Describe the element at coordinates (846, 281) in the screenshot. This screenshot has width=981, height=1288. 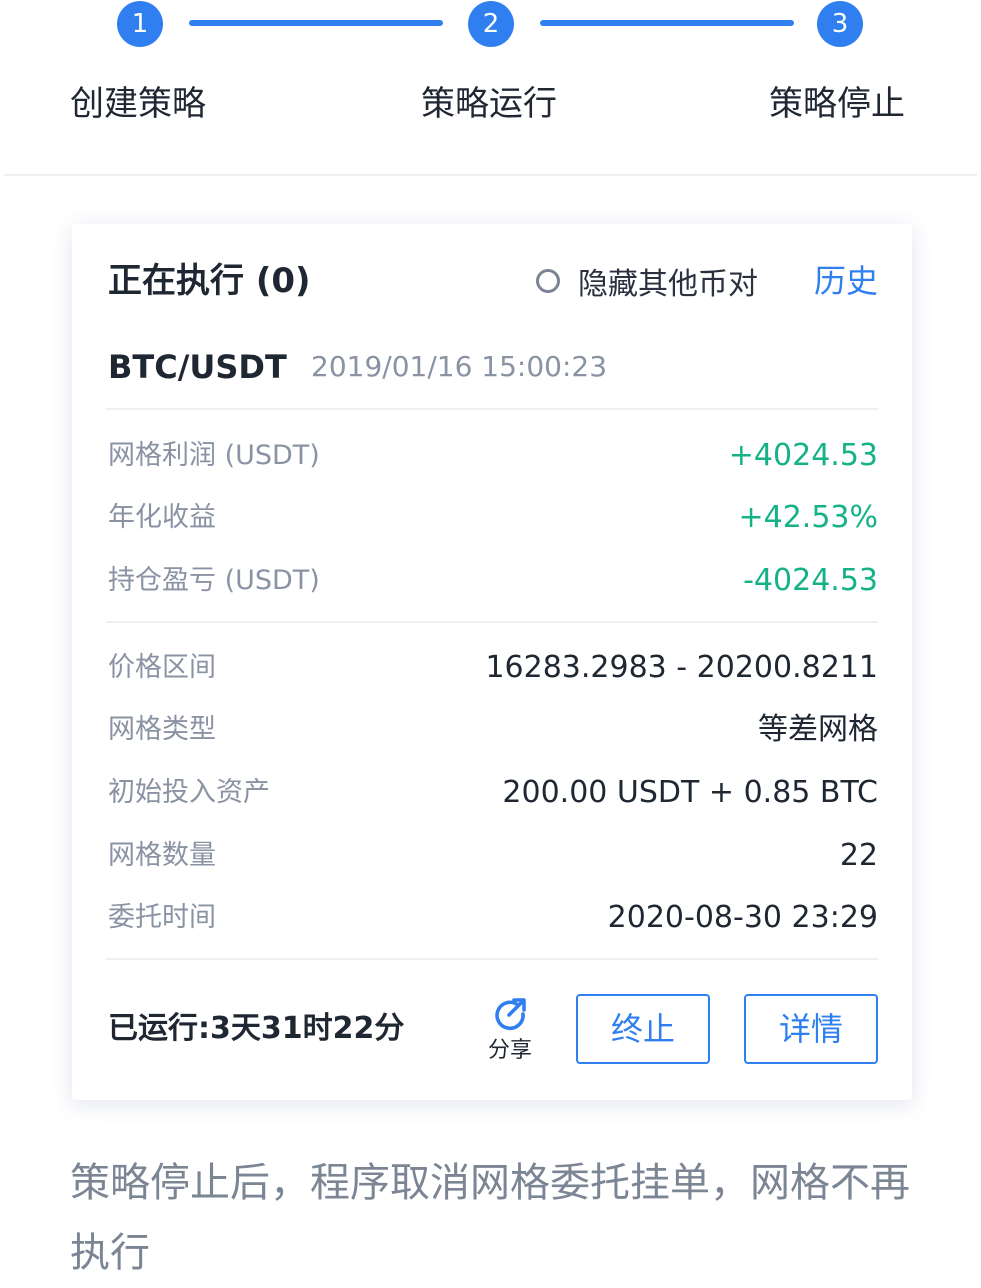
I see `history-link: 历史` at that location.